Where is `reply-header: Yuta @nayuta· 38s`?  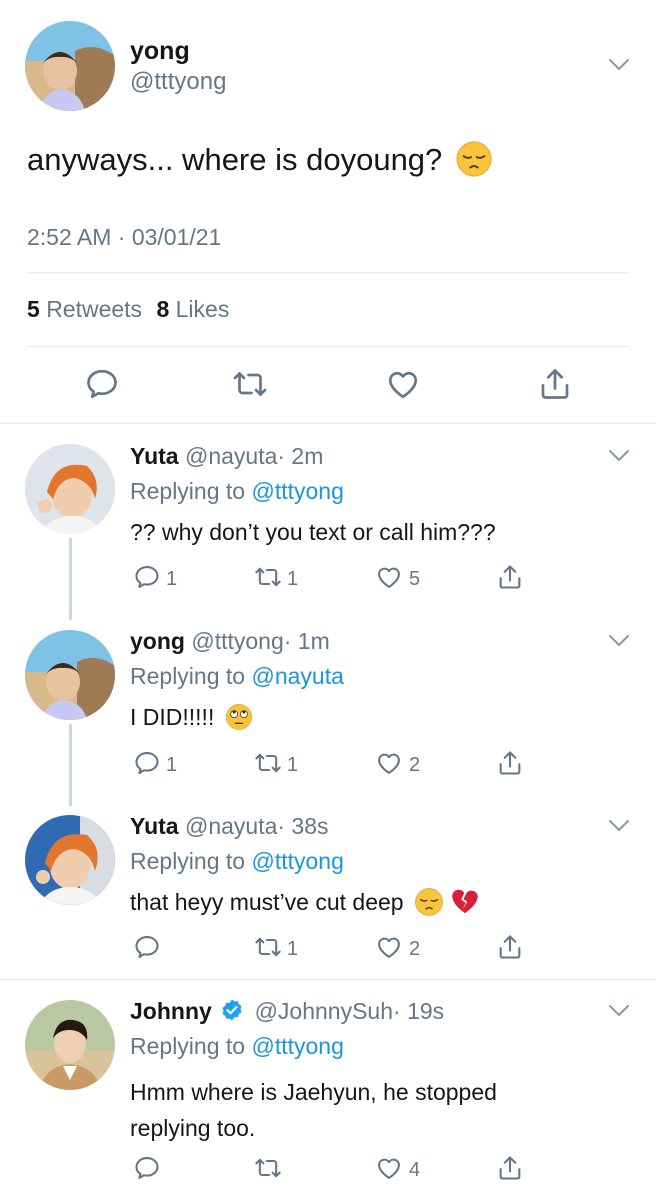 reply-header: Yuta @nayuta· 38s is located at coordinates (229, 826).